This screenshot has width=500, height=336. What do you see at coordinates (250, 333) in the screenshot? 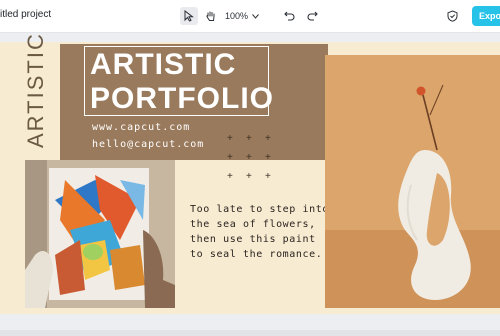
I see `horizontal-scrollbar` at bounding box center [250, 333].